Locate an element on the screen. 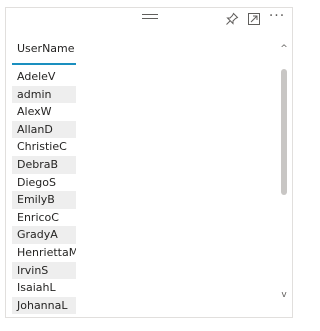 Image resolution: width=320 pixels, height=331 pixels. table-row: HenriettaM is located at coordinates (44, 253).